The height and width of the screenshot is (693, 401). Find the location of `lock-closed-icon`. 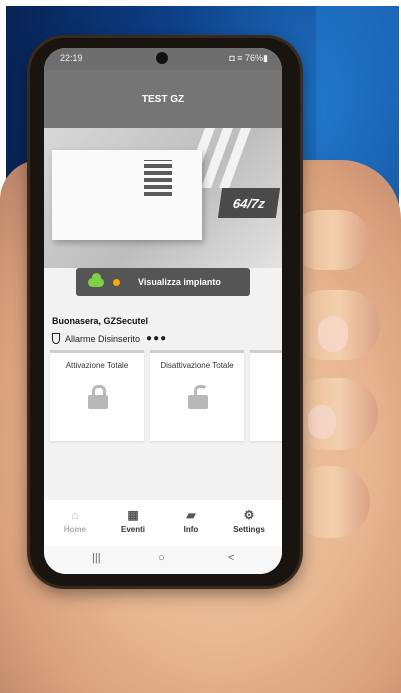

lock-closed-icon is located at coordinates (98, 397).